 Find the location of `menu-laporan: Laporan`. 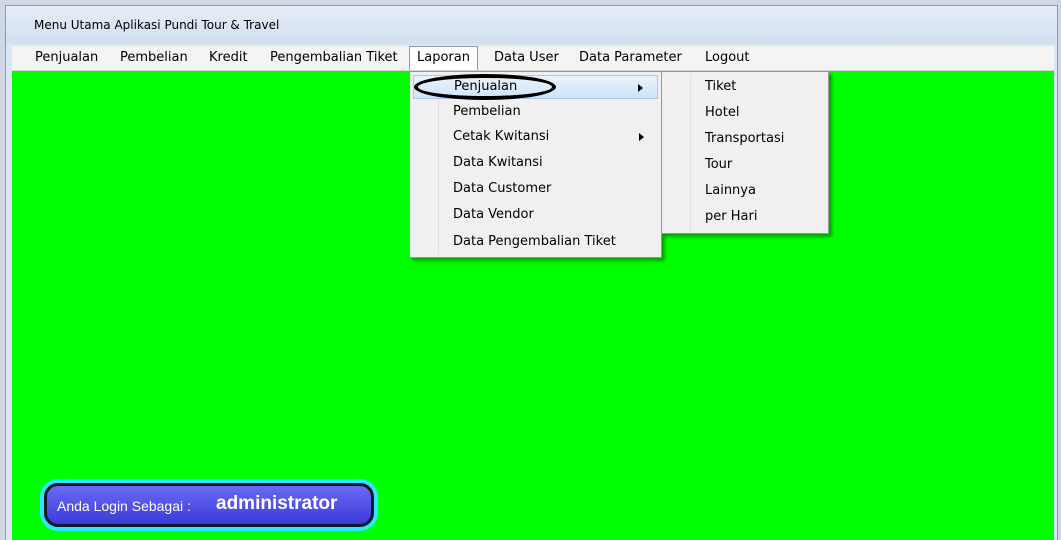

menu-laporan: Laporan is located at coordinates (443, 58).